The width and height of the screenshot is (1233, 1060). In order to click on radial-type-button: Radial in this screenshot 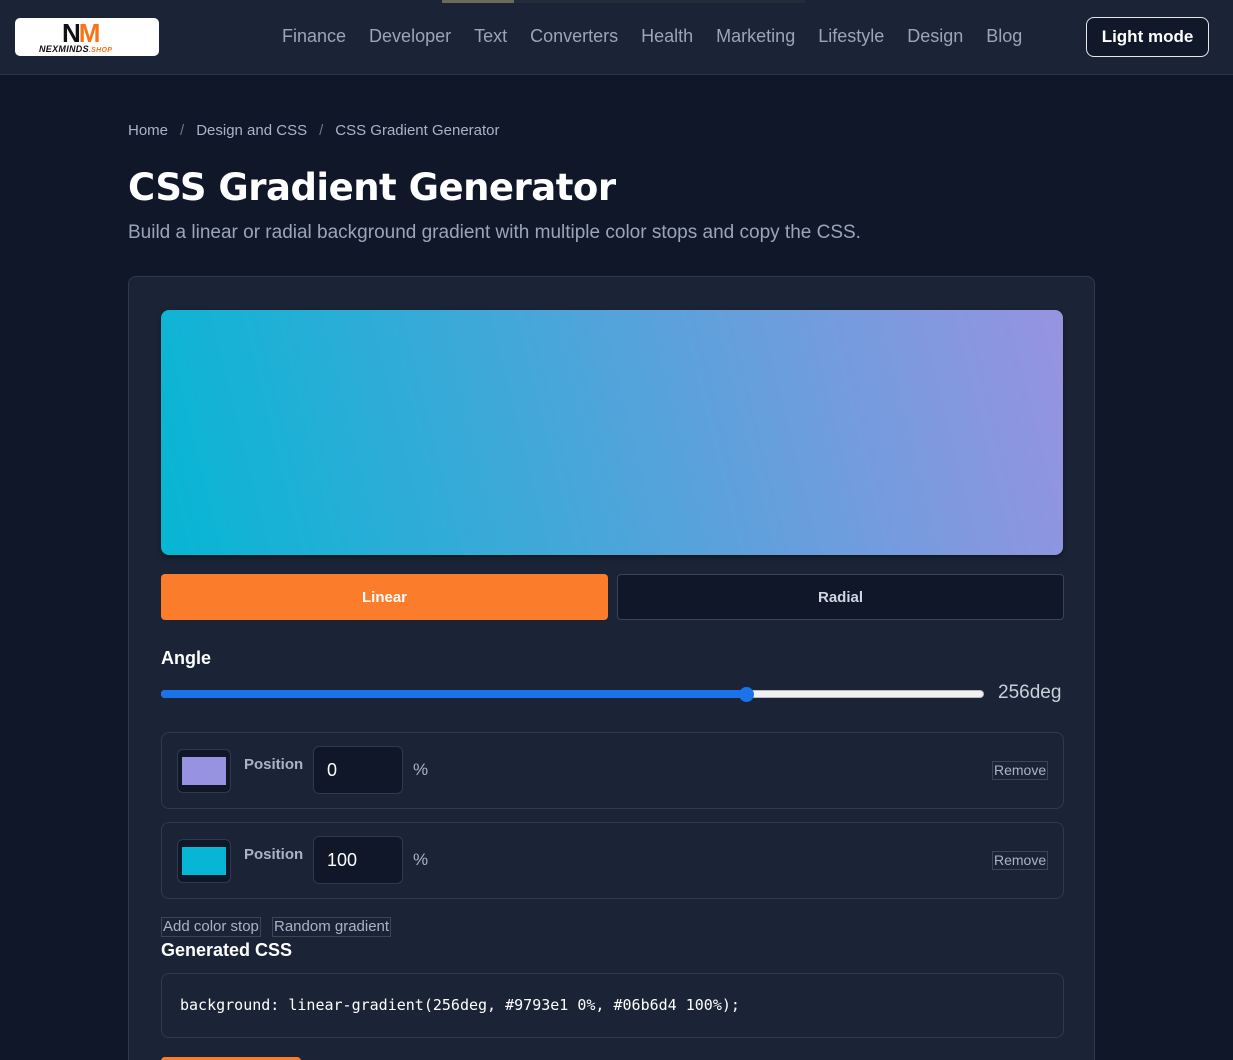, I will do `click(840, 597)`.